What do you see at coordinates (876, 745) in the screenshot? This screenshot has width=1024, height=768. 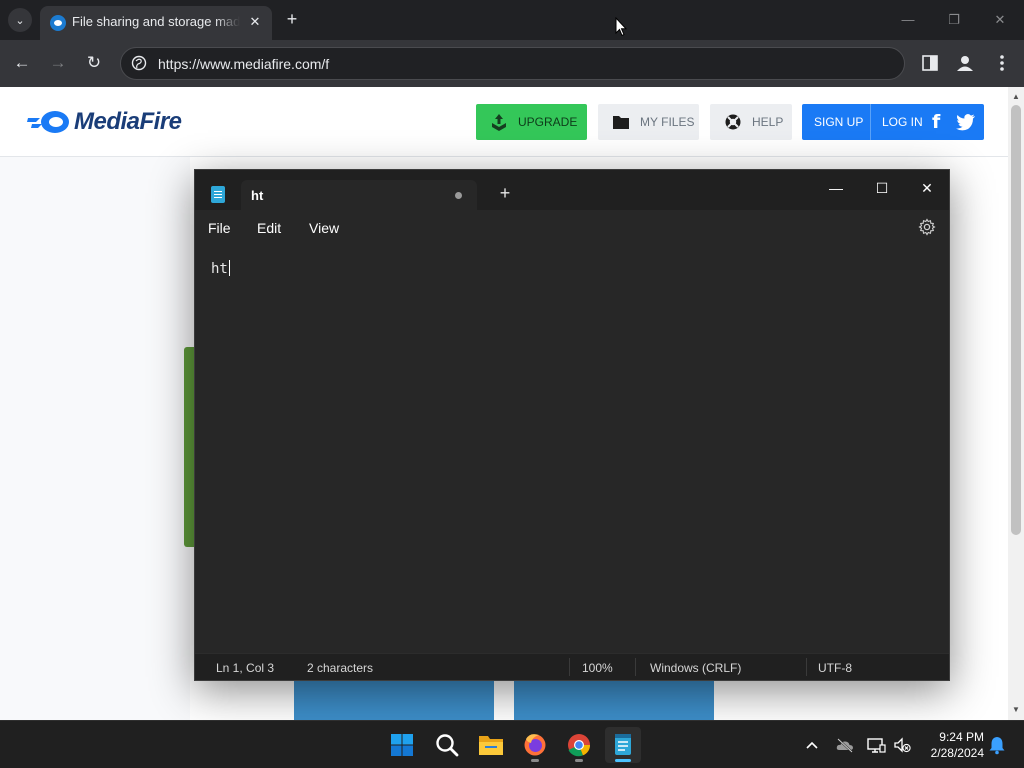 I see `network-icon` at bounding box center [876, 745].